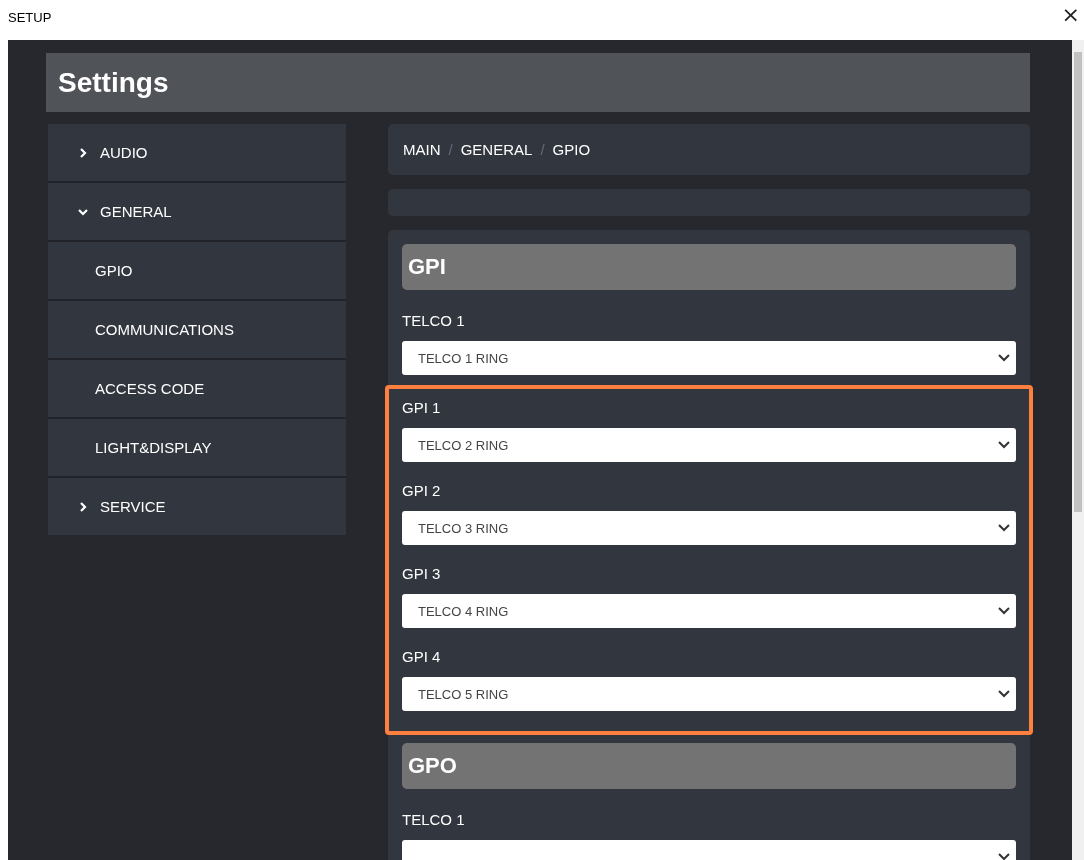  What do you see at coordinates (197, 153) in the screenshot?
I see `sidebar-item: AUDIO` at bounding box center [197, 153].